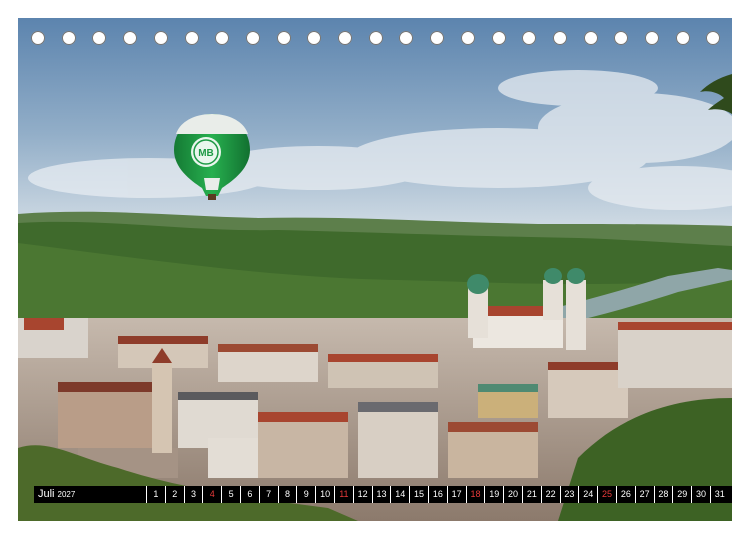 This screenshot has width=750, height=539. I want to click on day-13: 13, so click(381, 494).